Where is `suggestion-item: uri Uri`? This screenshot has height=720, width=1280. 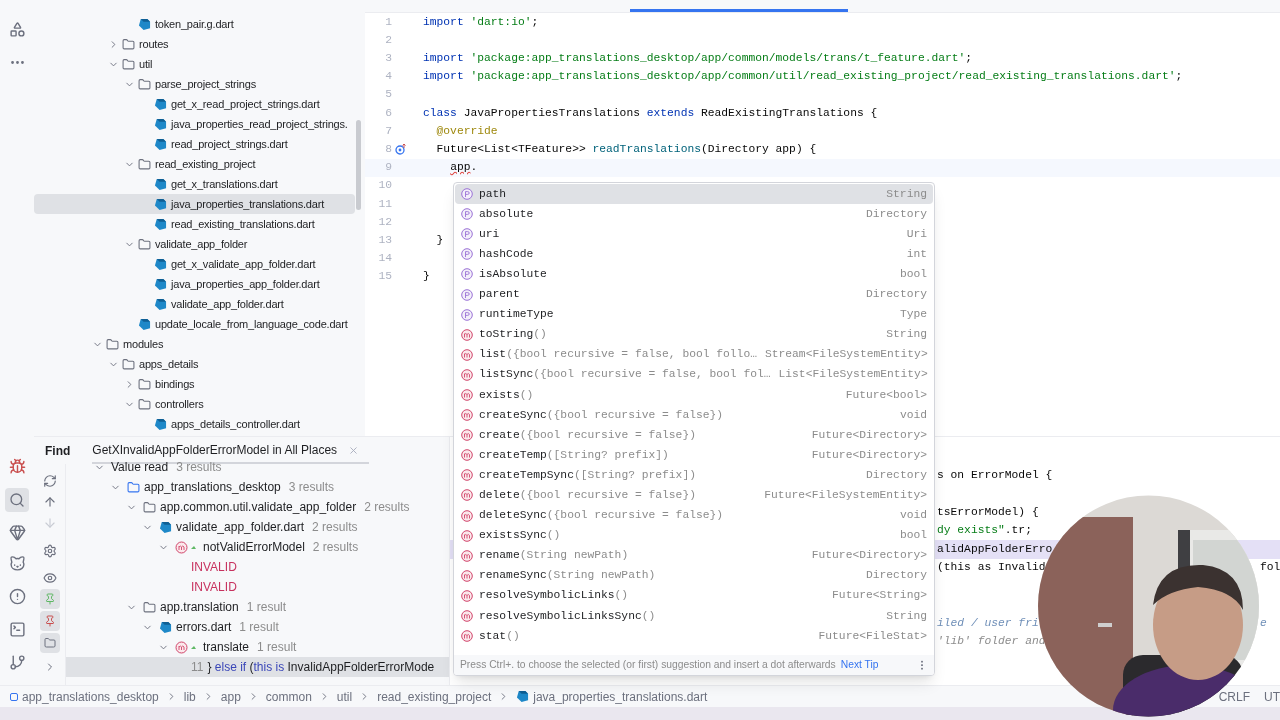 suggestion-item: uri Uri is located at coordinates (694, 234).